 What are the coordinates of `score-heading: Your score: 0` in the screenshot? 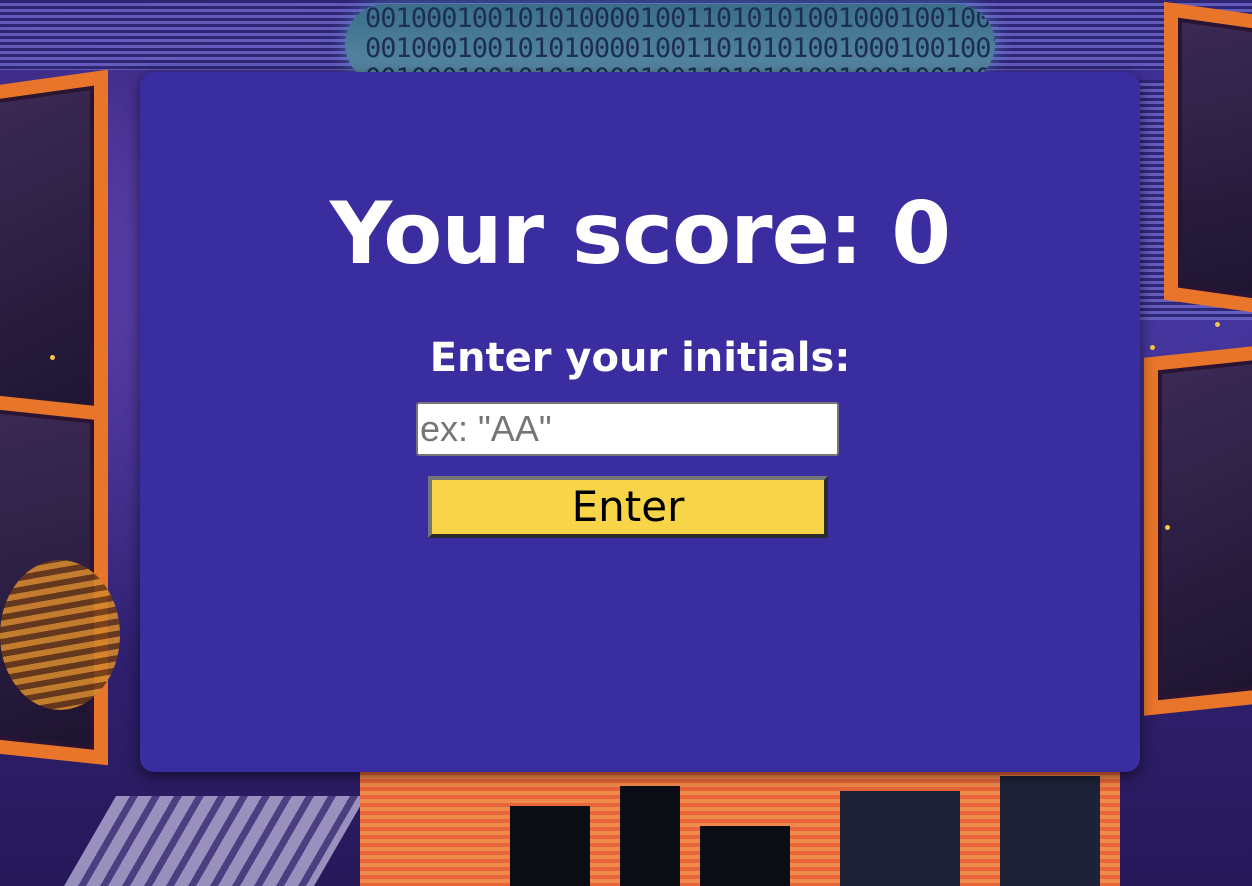 It's located at (640, 234).